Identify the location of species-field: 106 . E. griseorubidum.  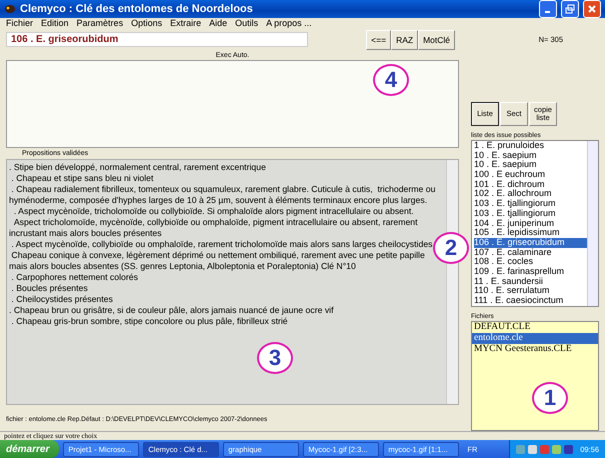
(157, 39).